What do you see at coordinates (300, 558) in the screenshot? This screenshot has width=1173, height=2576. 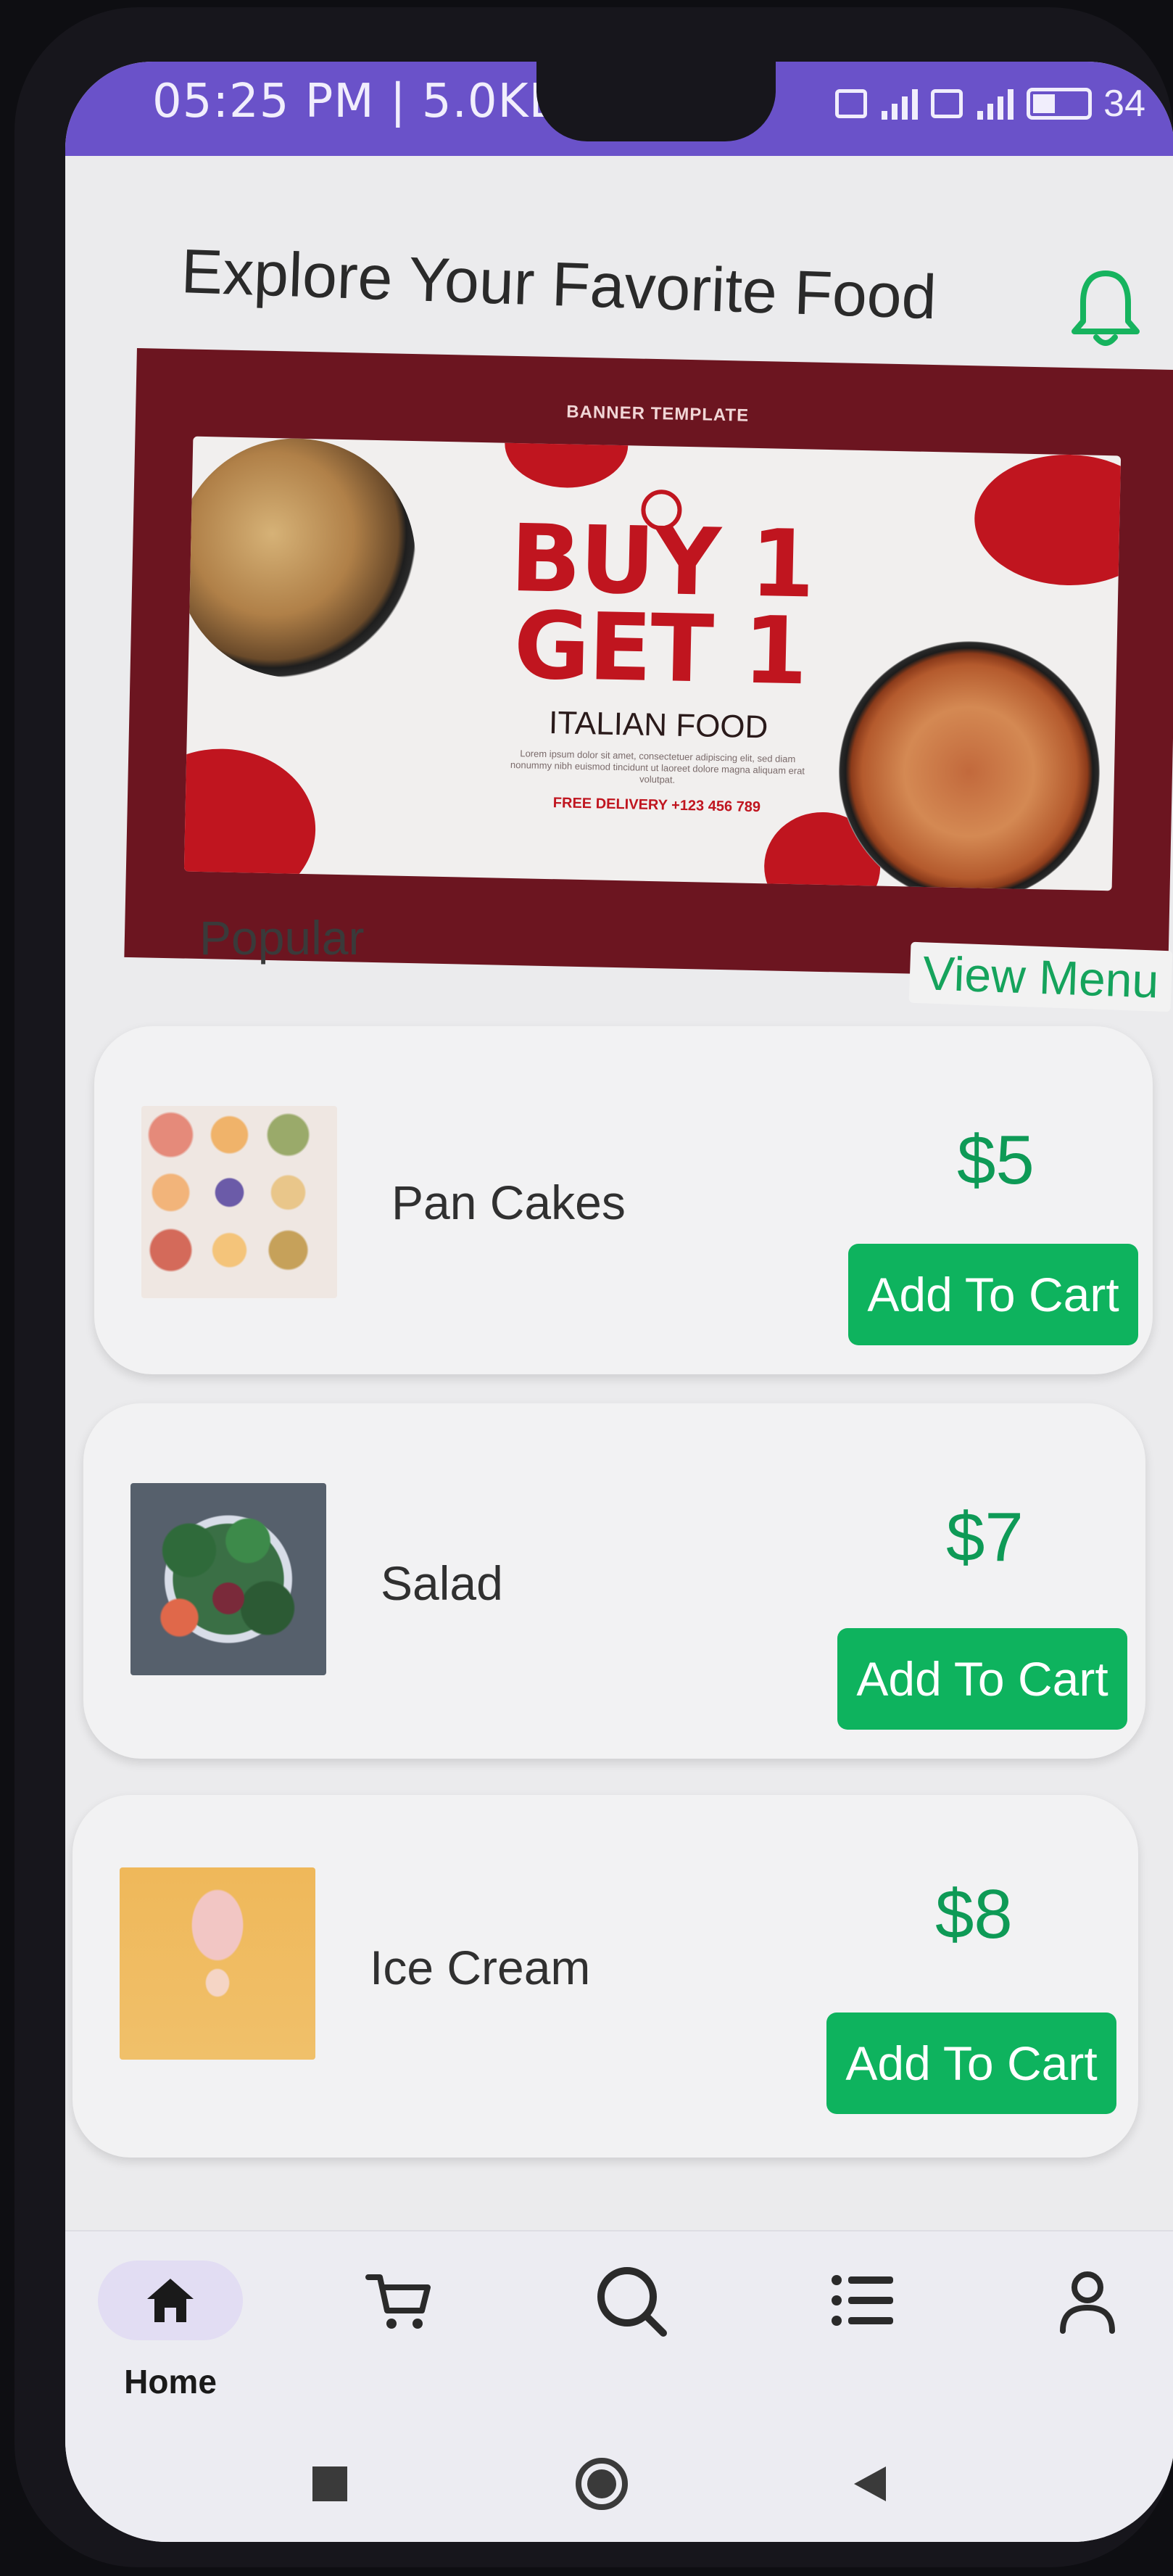 I see `pasta-plate-image` at bounding box center [300, 558].